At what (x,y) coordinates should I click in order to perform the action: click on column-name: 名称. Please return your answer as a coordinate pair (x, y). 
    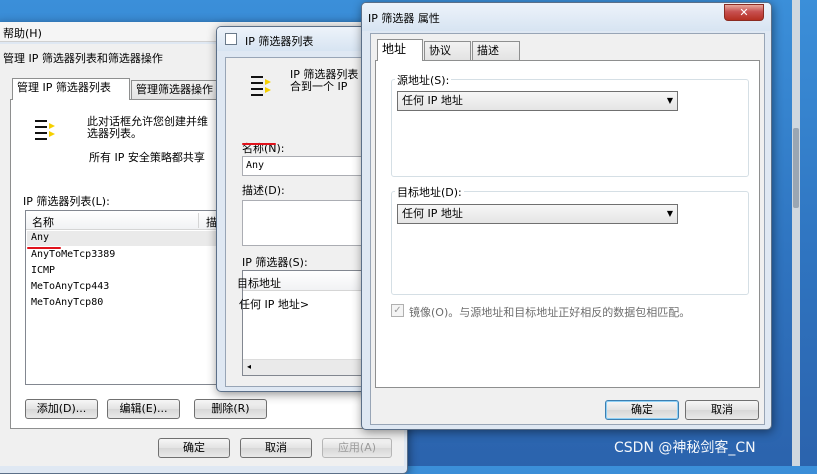
    Looking at the image, I should click on (43, 222).